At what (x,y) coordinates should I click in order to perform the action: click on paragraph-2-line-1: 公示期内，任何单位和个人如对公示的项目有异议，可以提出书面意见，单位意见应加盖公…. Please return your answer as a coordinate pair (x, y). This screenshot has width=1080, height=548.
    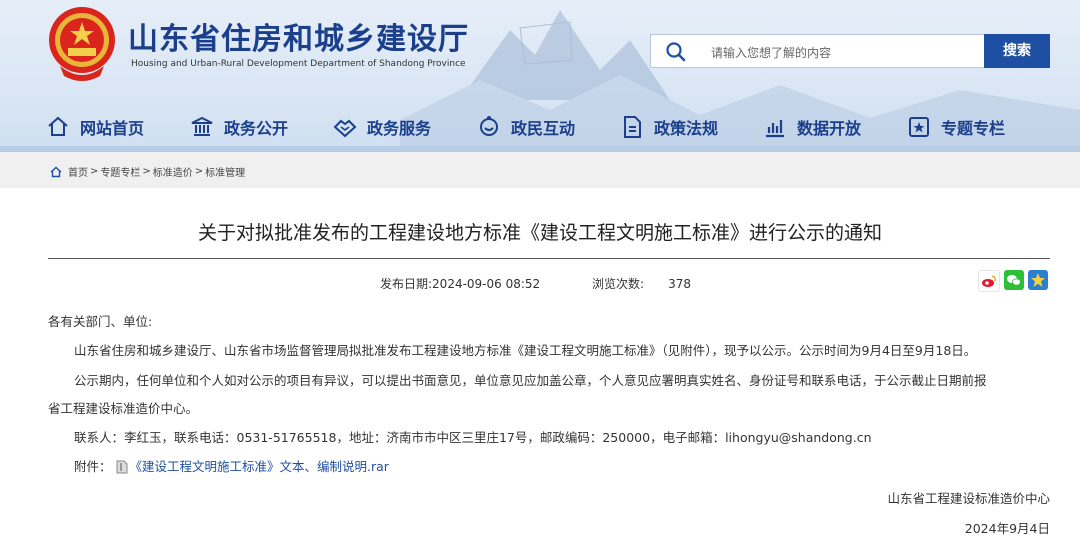
    Looking at the image, I should click on (530, 380).